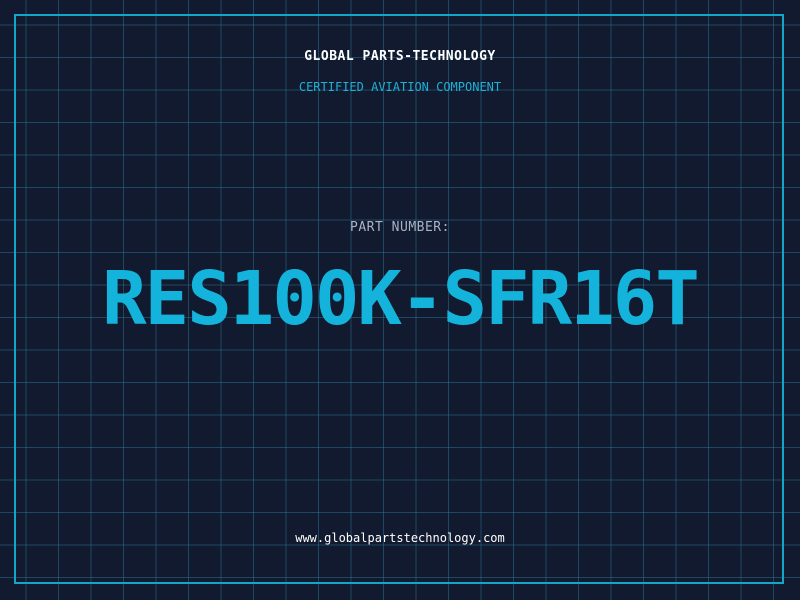  Describe the element at coordinates (400, 87) in the screenshot. I see `certification-subtitle: CERTIFIED AVIATION COMPONENT` at that location.